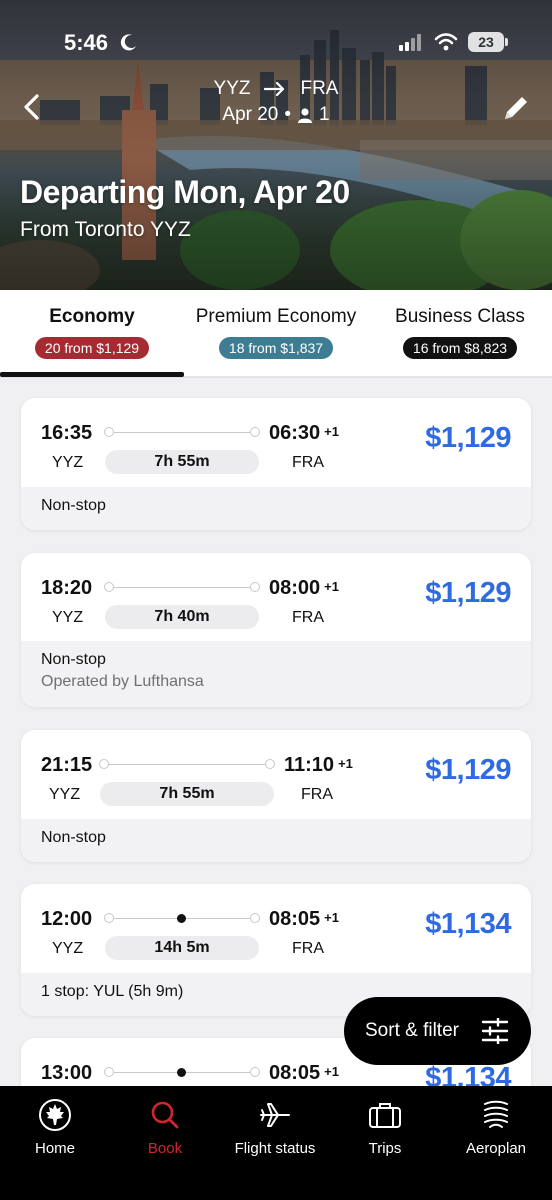 This screenshot has width=552, height=1200. I want to click on destination-code: FRA, so click(319, 88).